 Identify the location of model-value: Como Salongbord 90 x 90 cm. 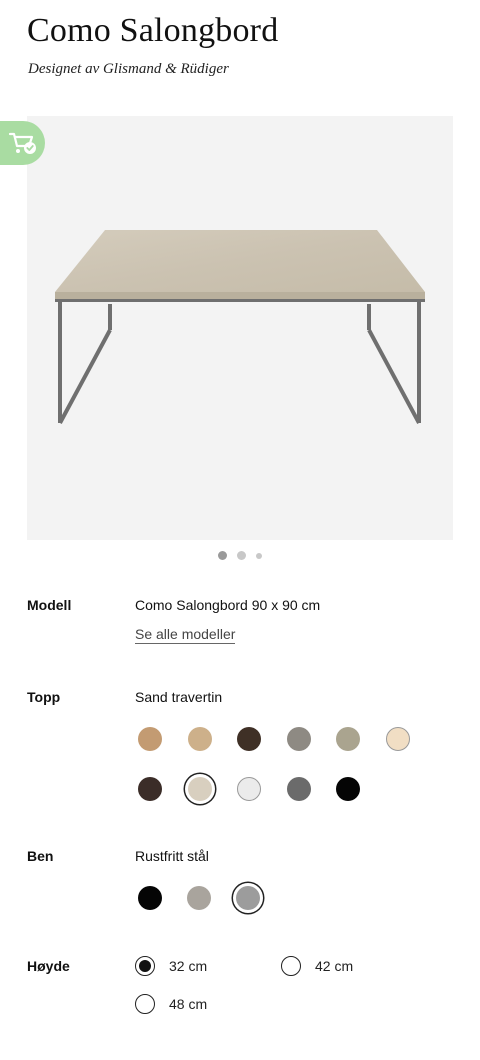
(228, 605).